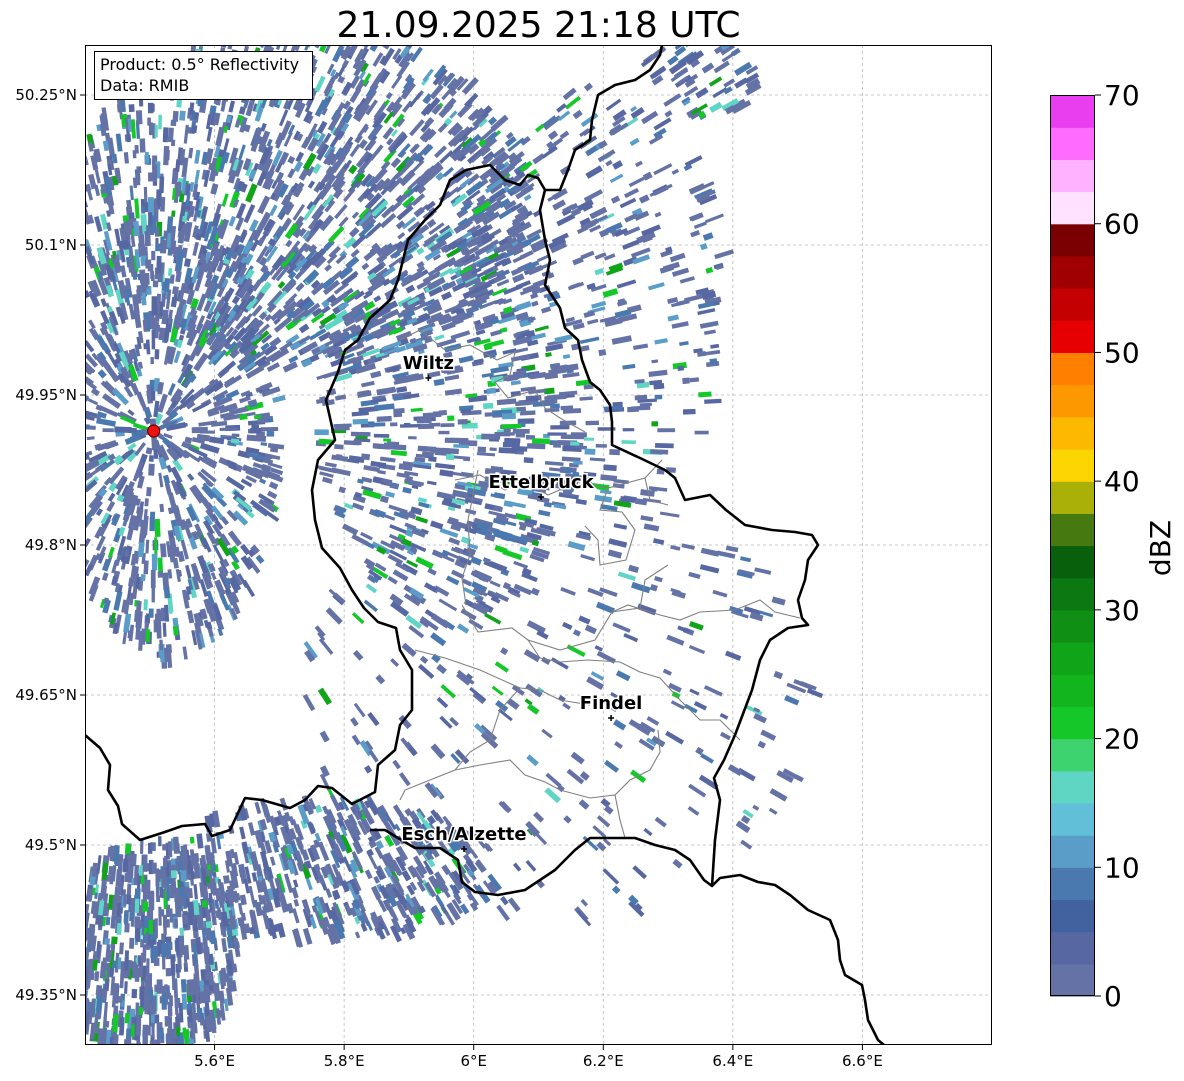 Image resolution: width=1184 pixels, height=1081 pixels. What do you see at coordinates (1122, 224) in the screenshot?
I see `colorbar-tick-label: 60` at bounding box center [1122, 224].